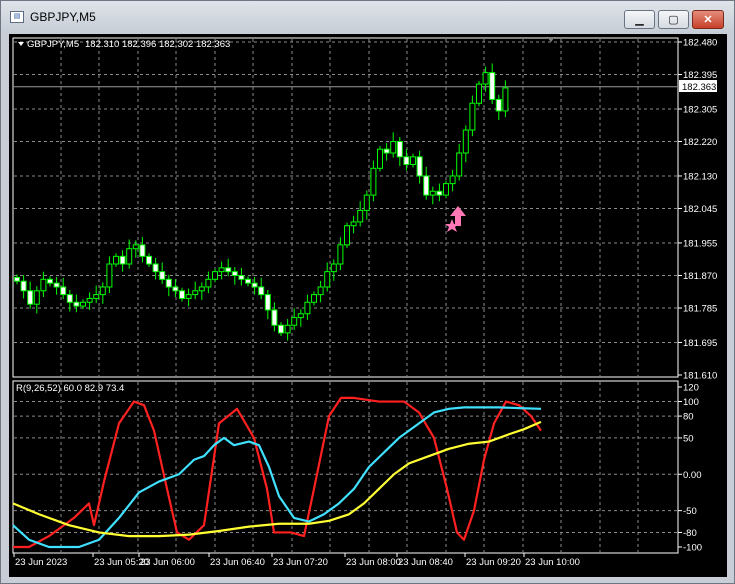 This screenshot has height=584, width=735. I want to click on maximize-icon: ▢, so click(673, 20).